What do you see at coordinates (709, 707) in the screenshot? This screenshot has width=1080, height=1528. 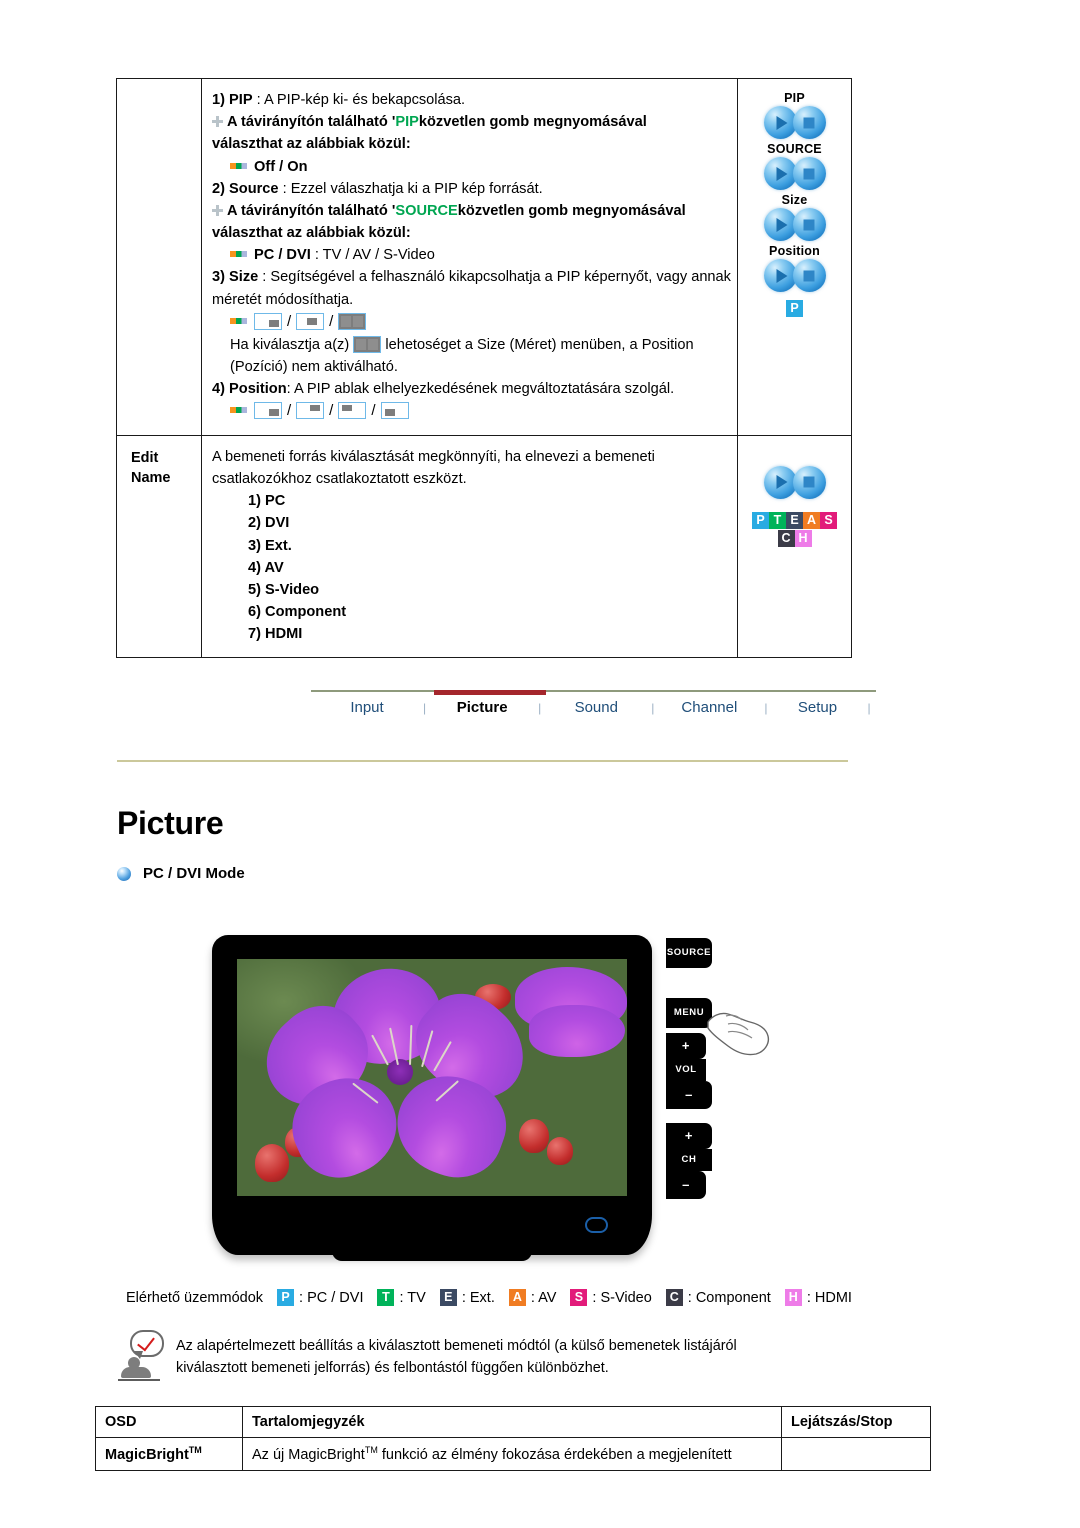 I see `nav-tab-channel: Channel` at bounding box center [709, 707].